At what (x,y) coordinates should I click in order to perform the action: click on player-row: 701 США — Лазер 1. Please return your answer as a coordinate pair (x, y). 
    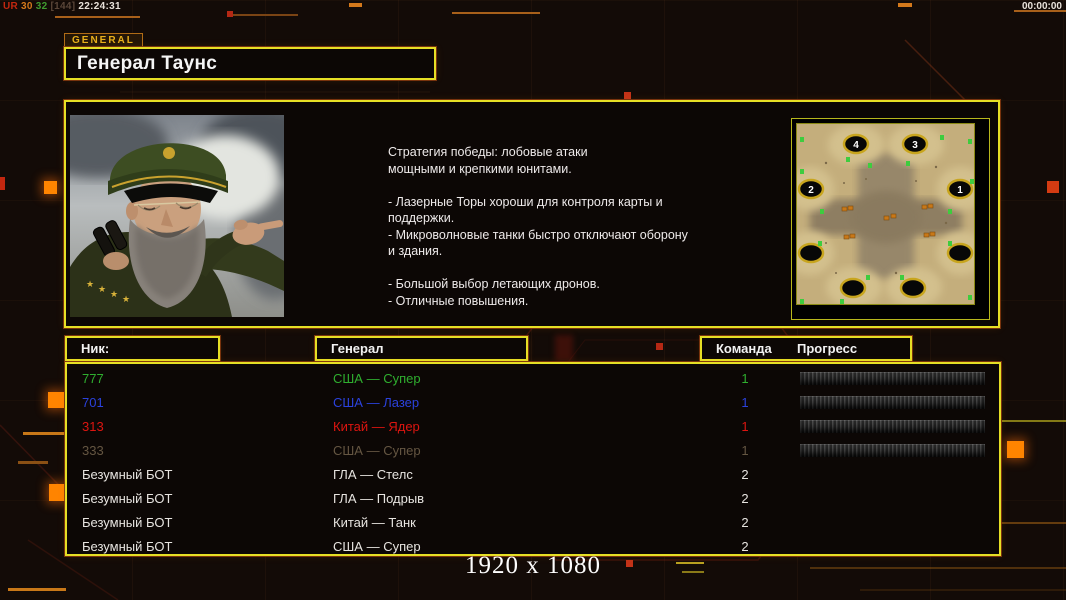
    Looking at the image, I should click on (533, 403).